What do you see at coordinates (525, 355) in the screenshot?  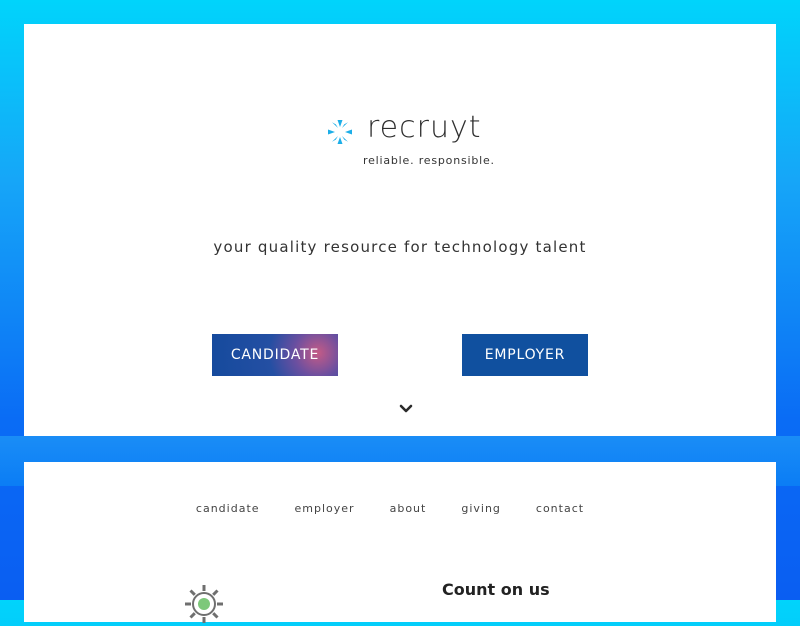 I see `employer-button: EMPLOYER` at bounding box center [525, 355].